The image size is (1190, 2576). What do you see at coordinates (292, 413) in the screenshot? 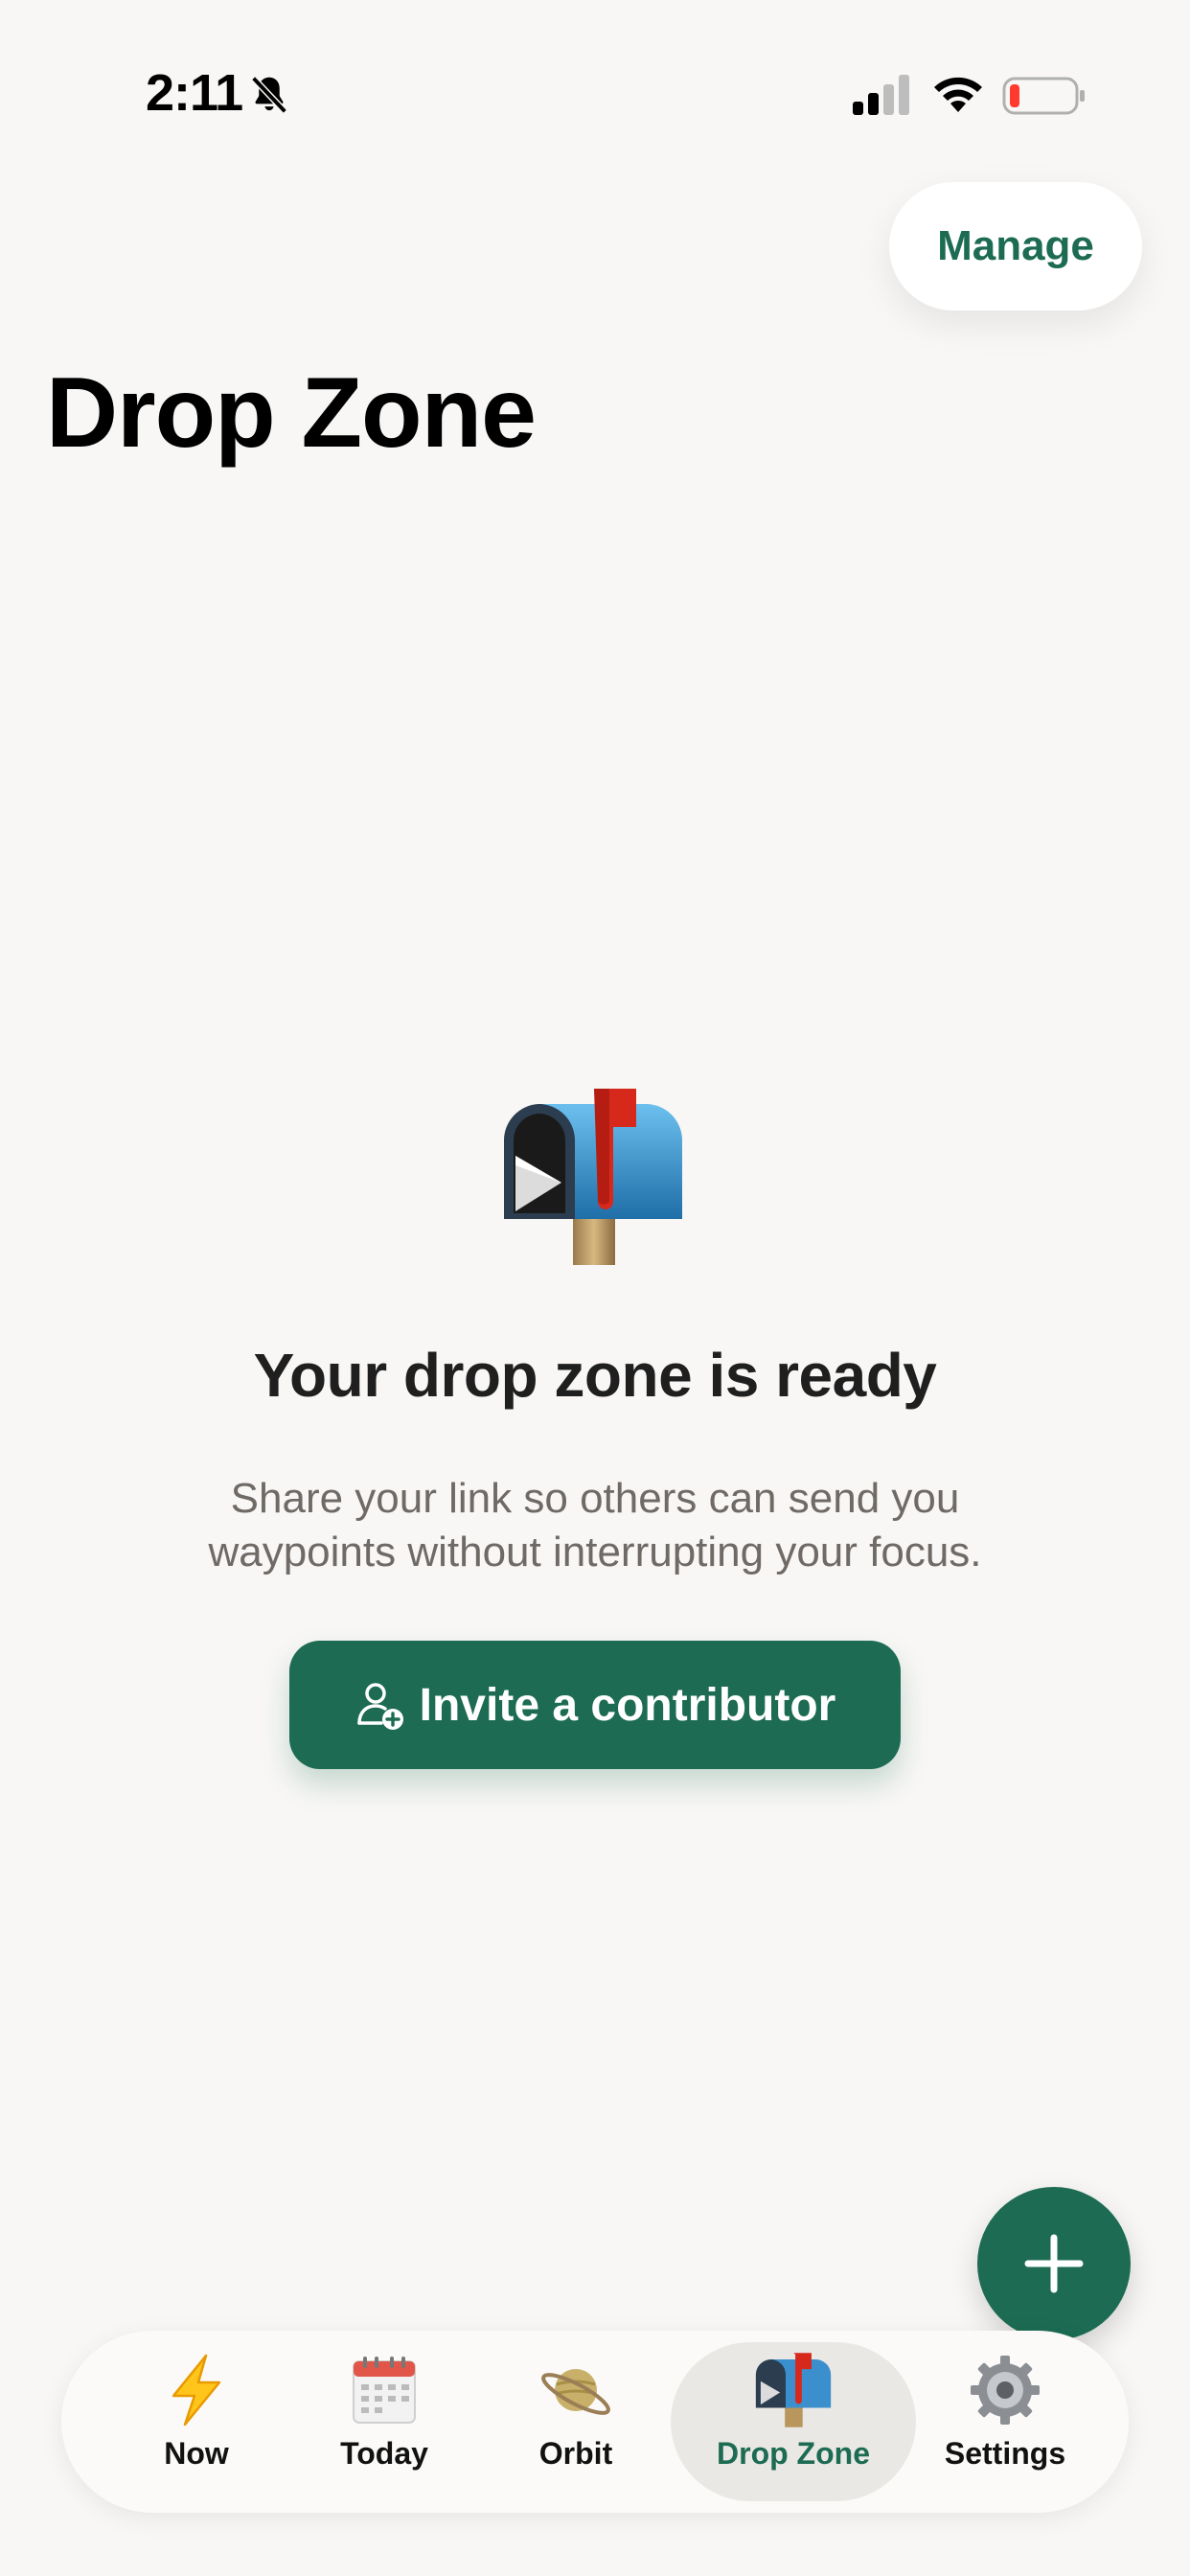
I see `page-title: Drop Zone` at bounding box center [292, 413].